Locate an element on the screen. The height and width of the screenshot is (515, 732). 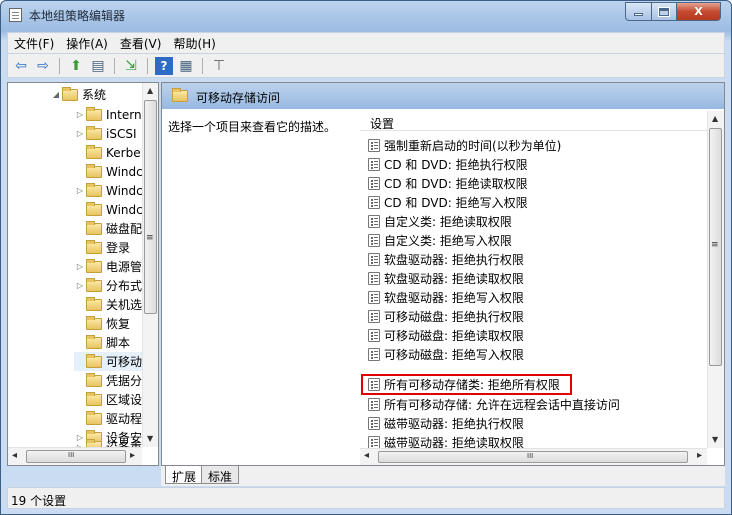
policy-label: 软盘驱动器: 拒绝写入权限 is located at coordinates (454, 297).